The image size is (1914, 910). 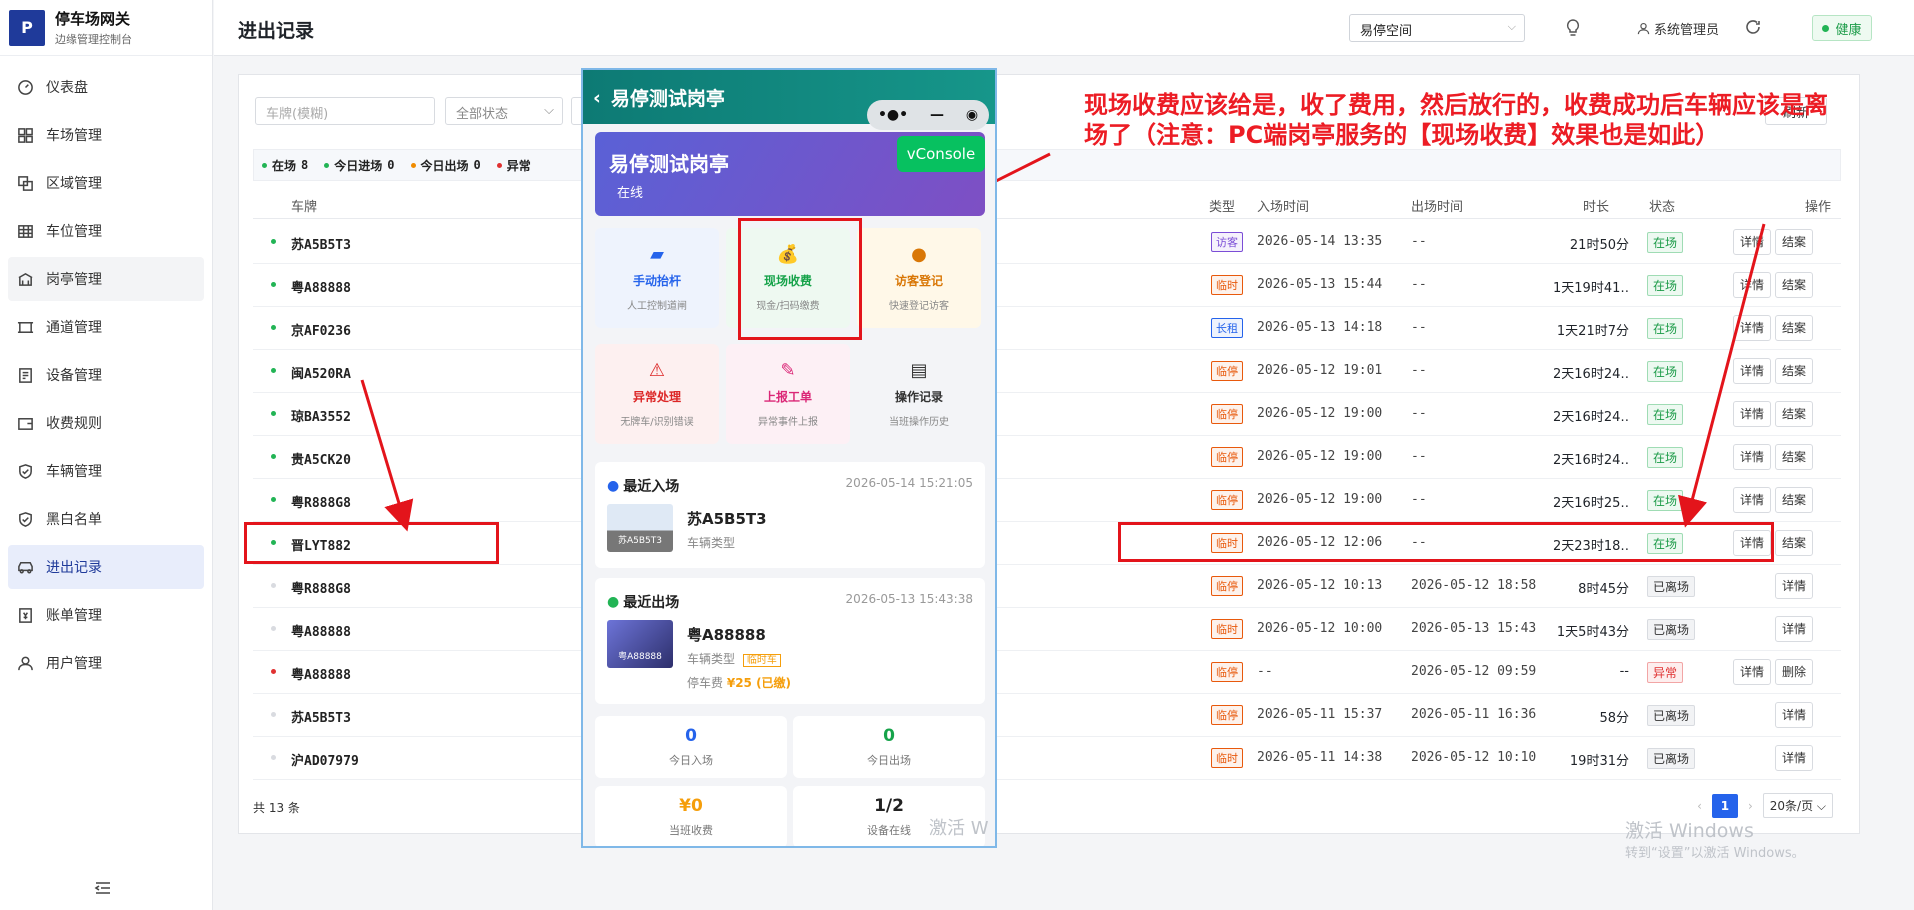 I want to click on shift-stat-label: 当班收费, so click(x=691, y=830).